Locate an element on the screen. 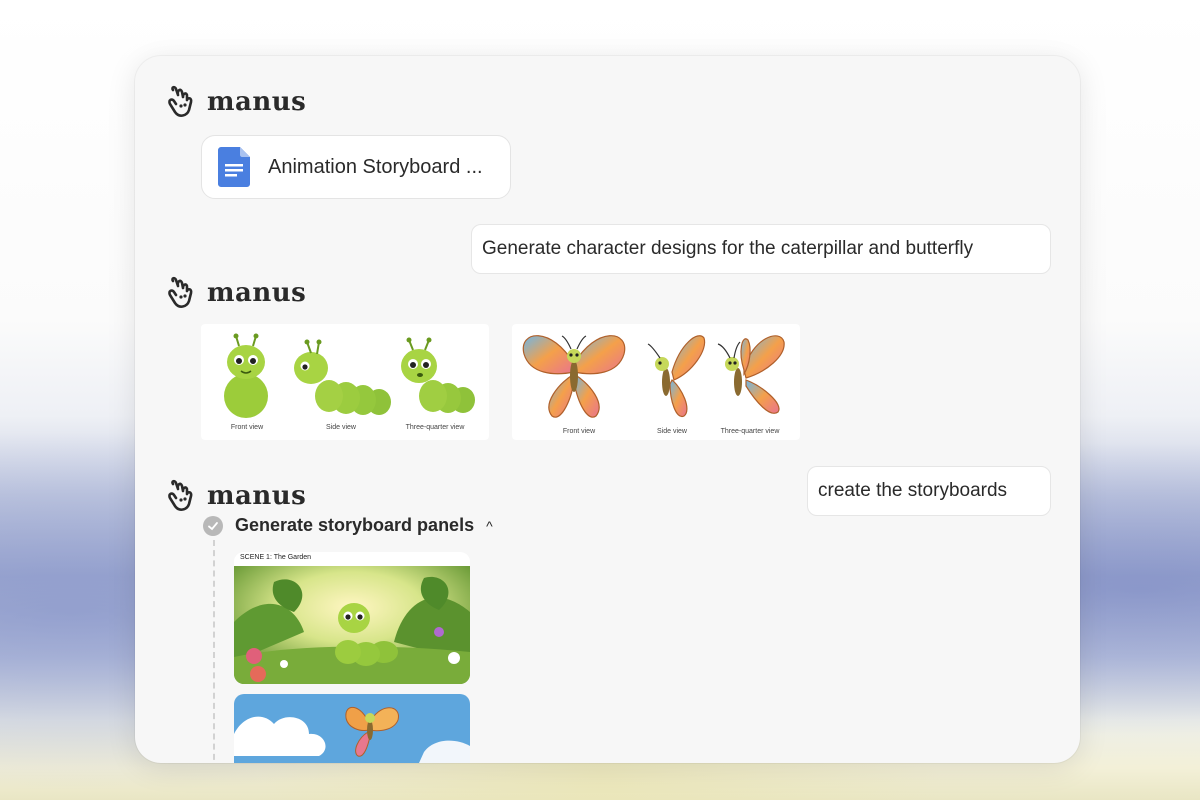 This screenshot has width=1200, height=800. garden-scene-illustration is located at coordinates (352, 618).